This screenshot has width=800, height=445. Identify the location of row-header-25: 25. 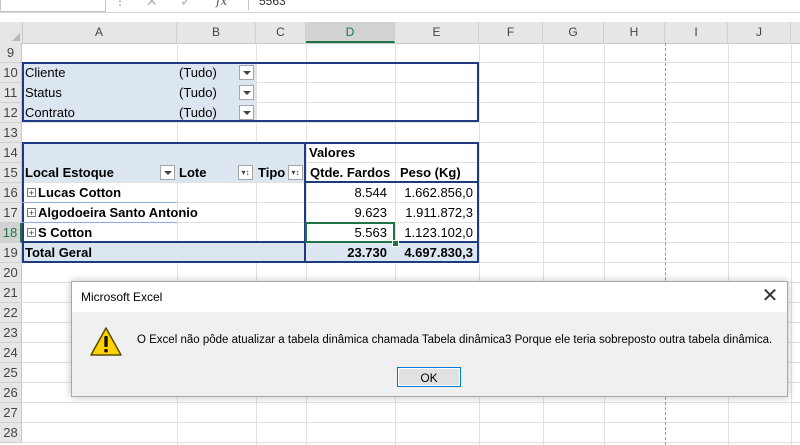
(11, 373).